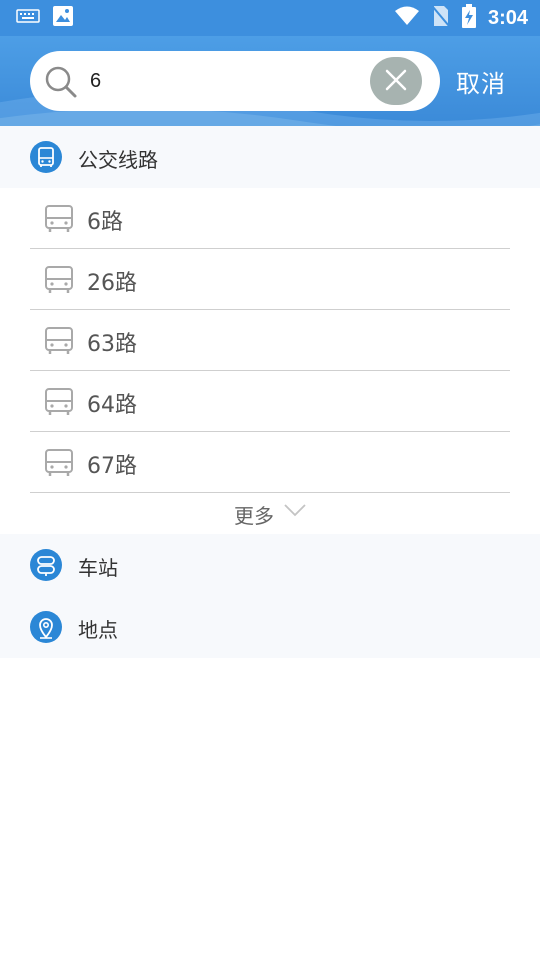 This screenshot has width=540, height=960. Describe the element at coordinates (270, 401) in the screenshot. I see `route-item: 64路` at that location.